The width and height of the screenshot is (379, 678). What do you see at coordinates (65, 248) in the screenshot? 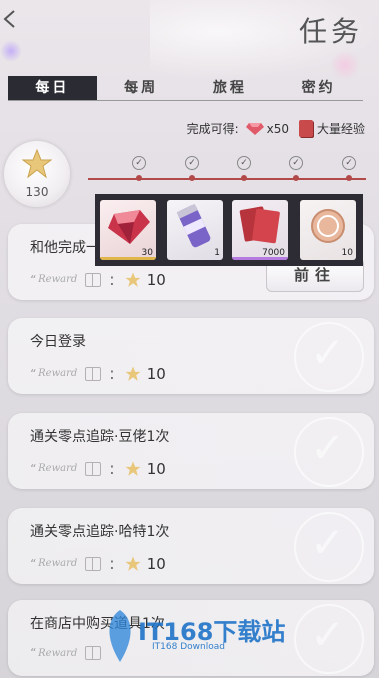
I see `task-name: 和他完成一` at bounding box center [65, 248].